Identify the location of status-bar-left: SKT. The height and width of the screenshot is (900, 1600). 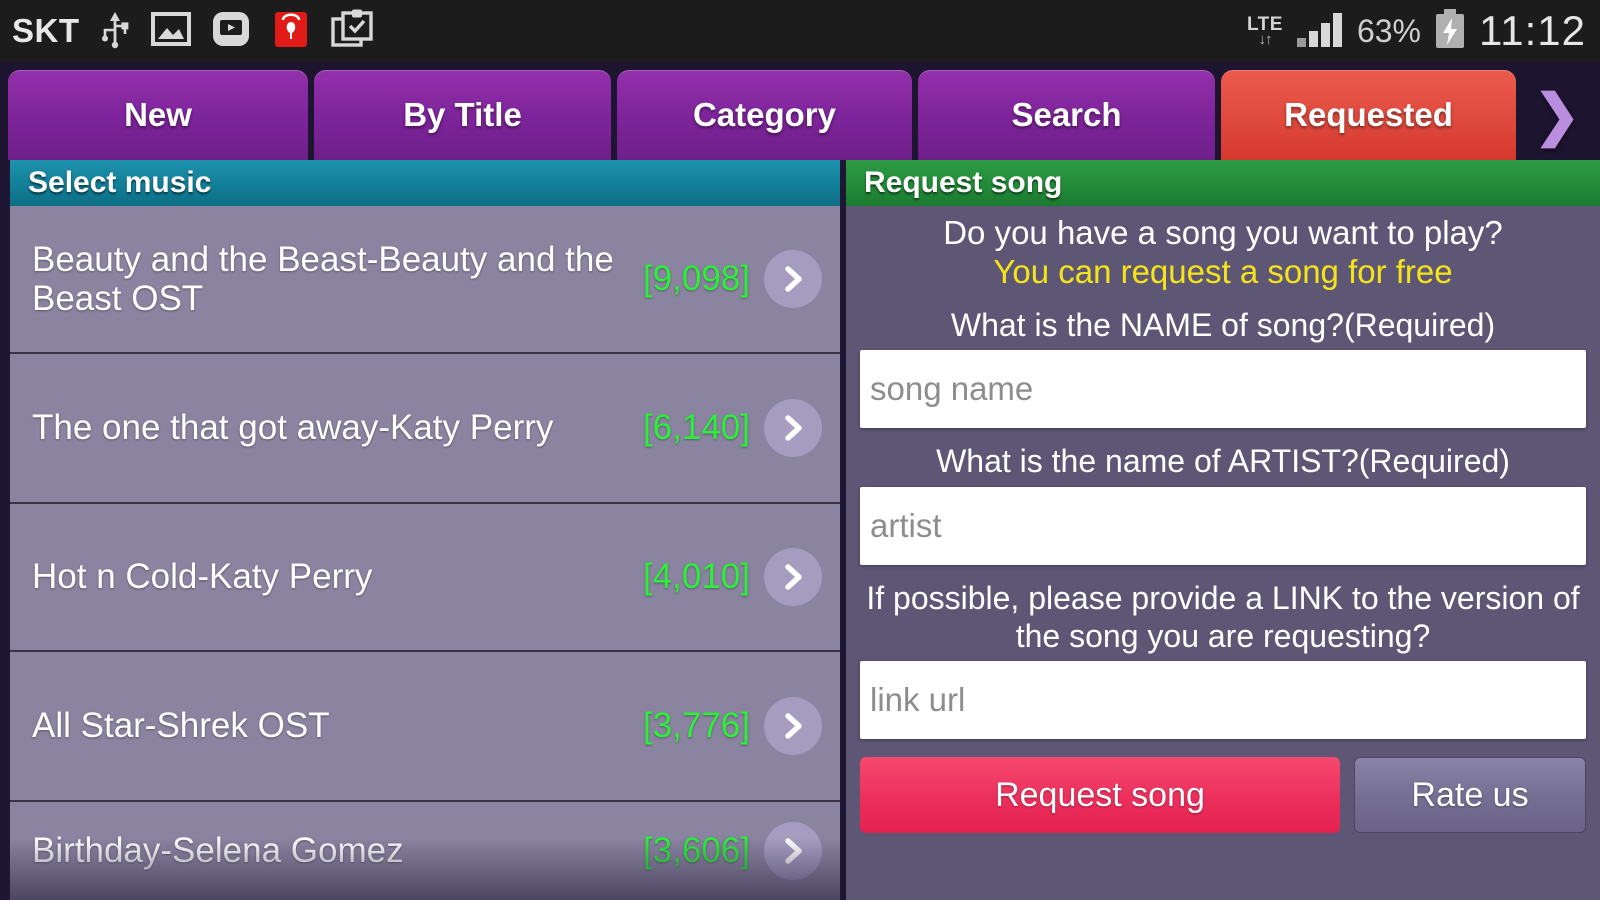
(187, 31).